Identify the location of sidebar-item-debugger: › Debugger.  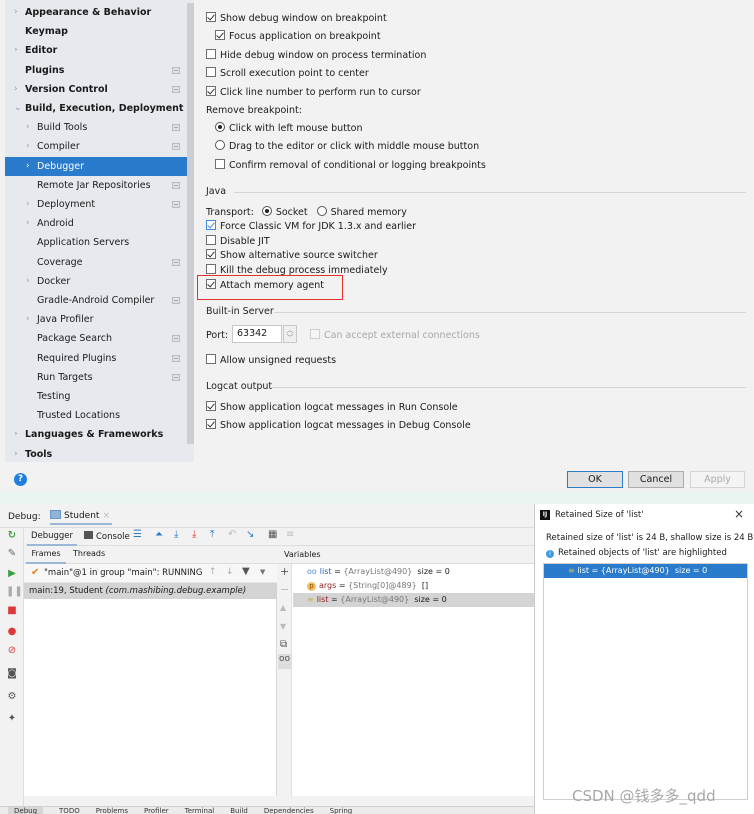
(99, 166).